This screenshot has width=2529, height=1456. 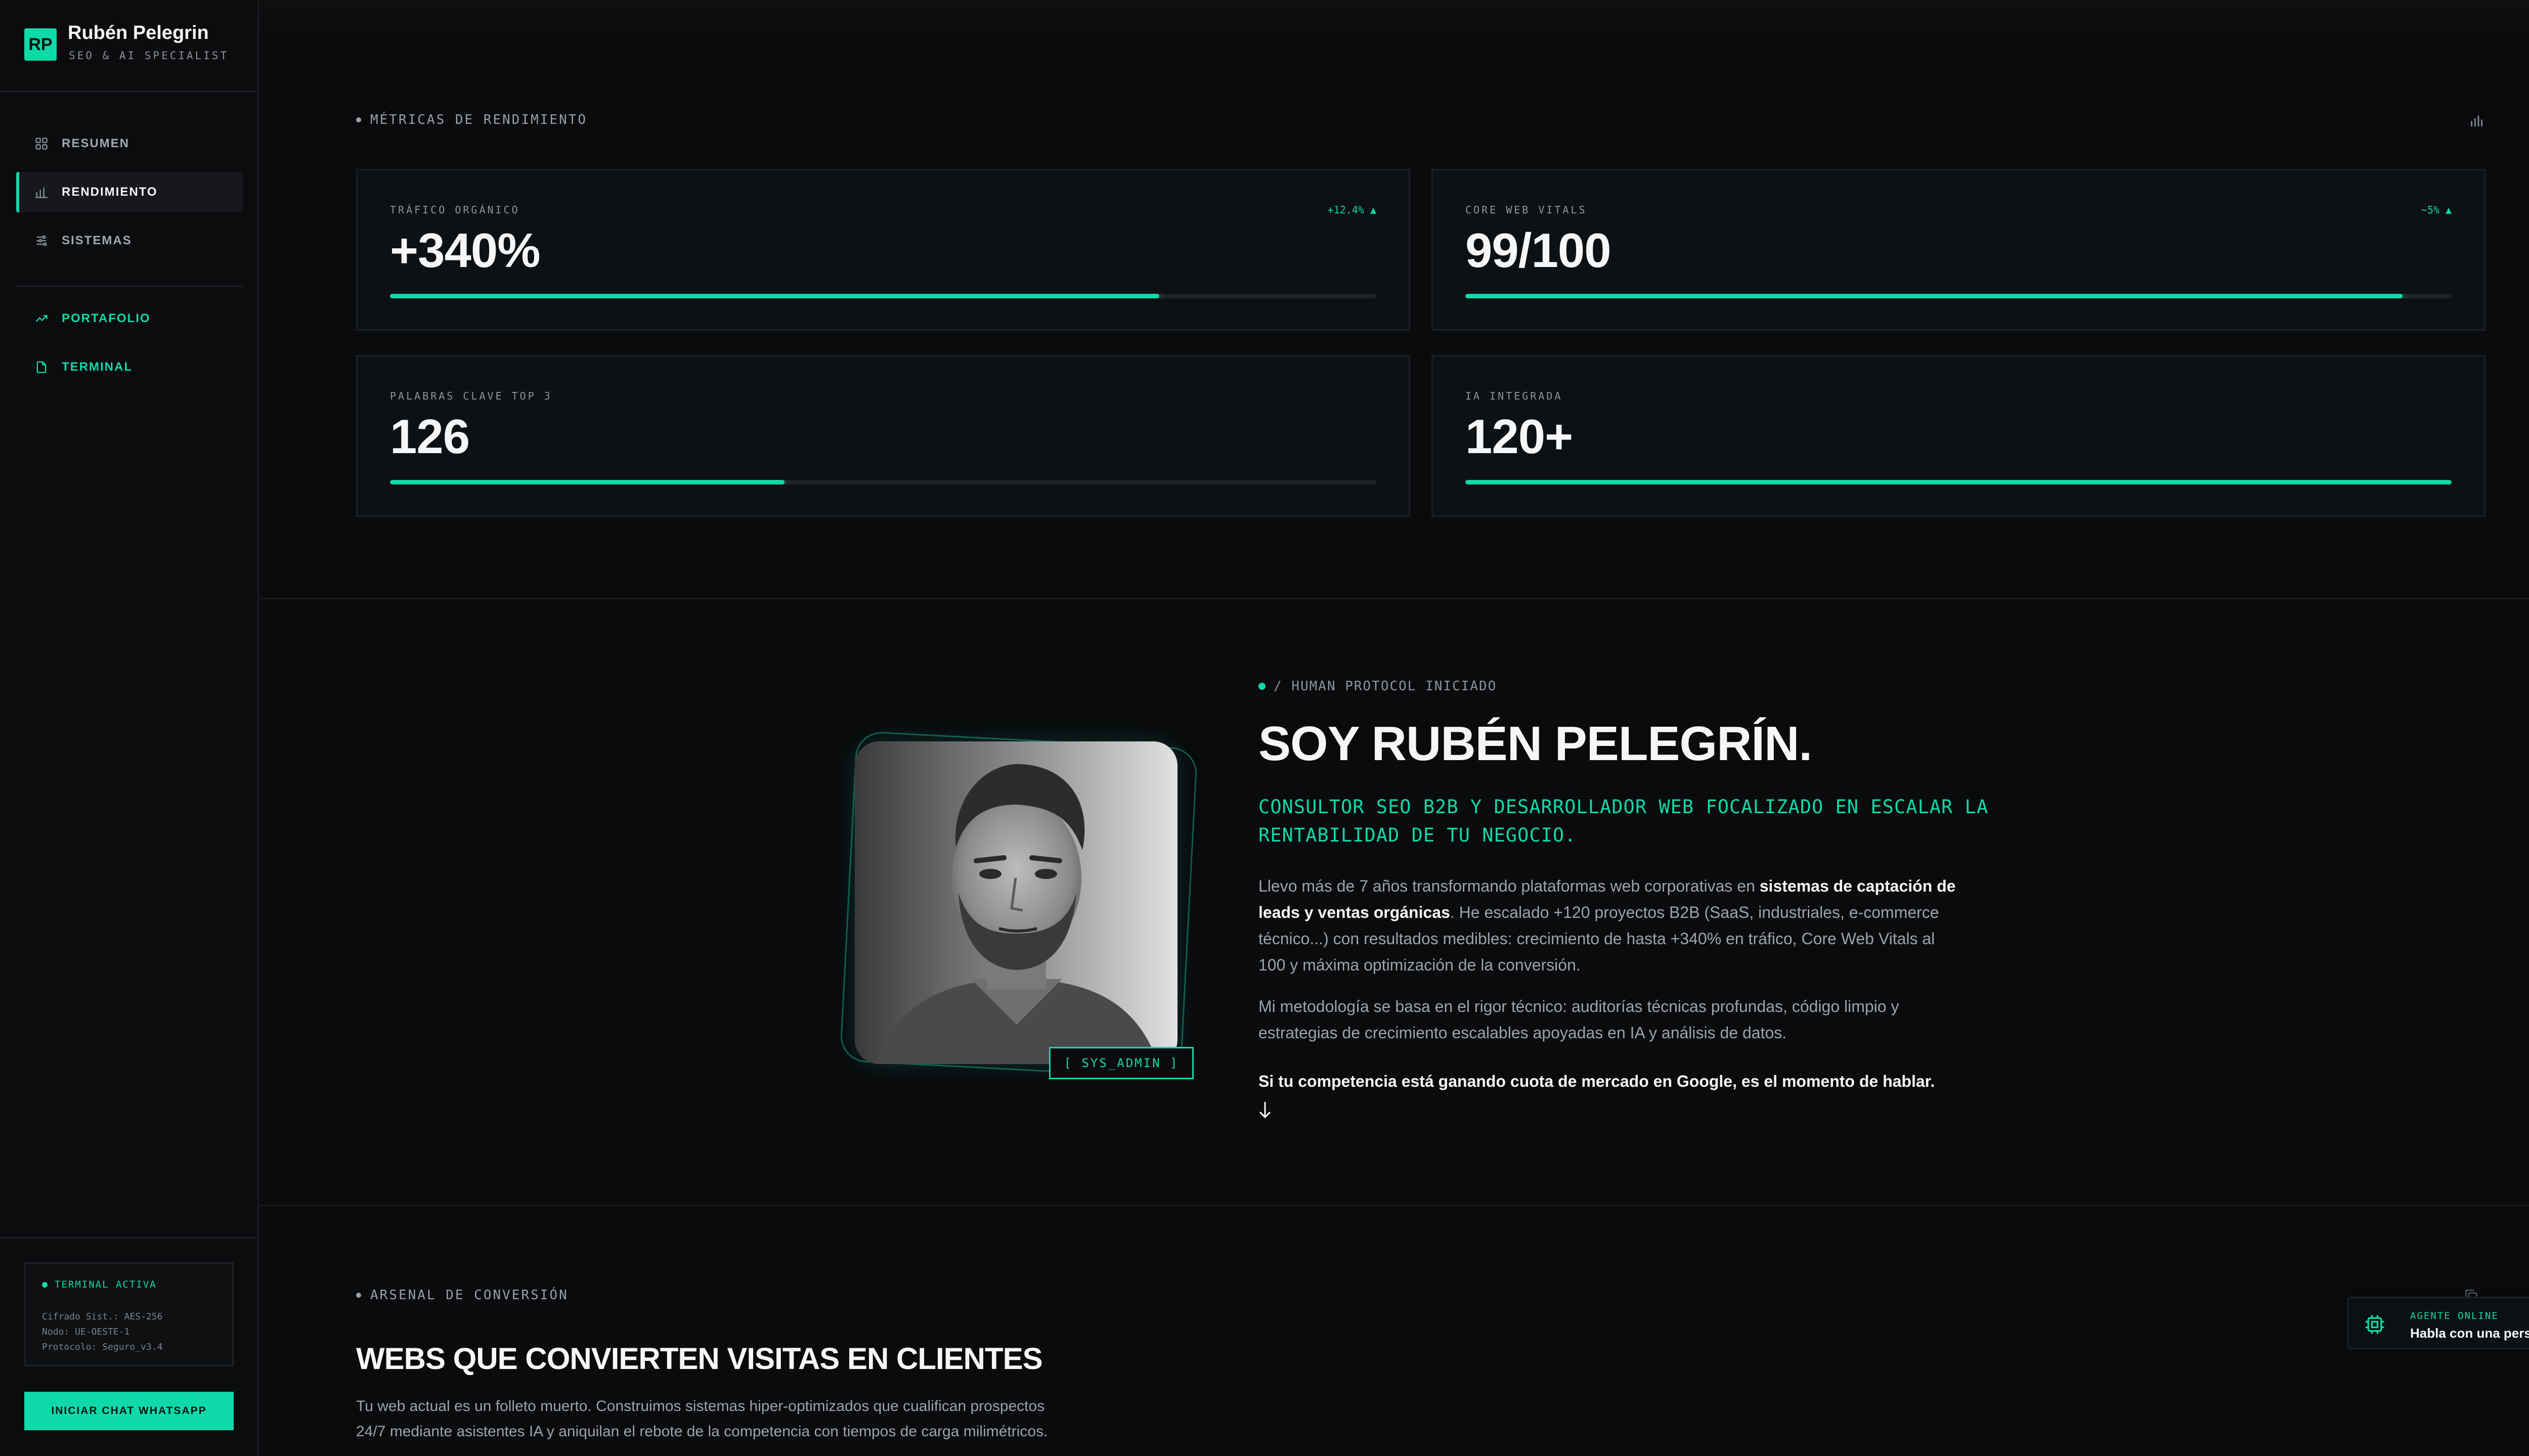 I want to click on whatsapp-chat-button: INICIAR CHAT WHATSAPP, so click(x=129, y=1411).